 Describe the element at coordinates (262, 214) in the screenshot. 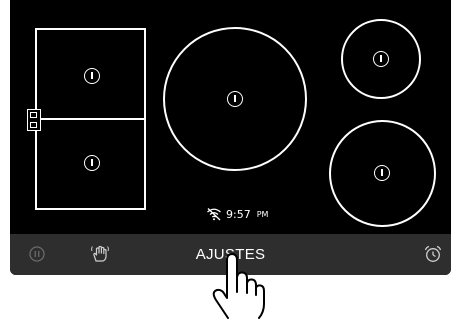

I see `clock-ampm: PM` at that location.